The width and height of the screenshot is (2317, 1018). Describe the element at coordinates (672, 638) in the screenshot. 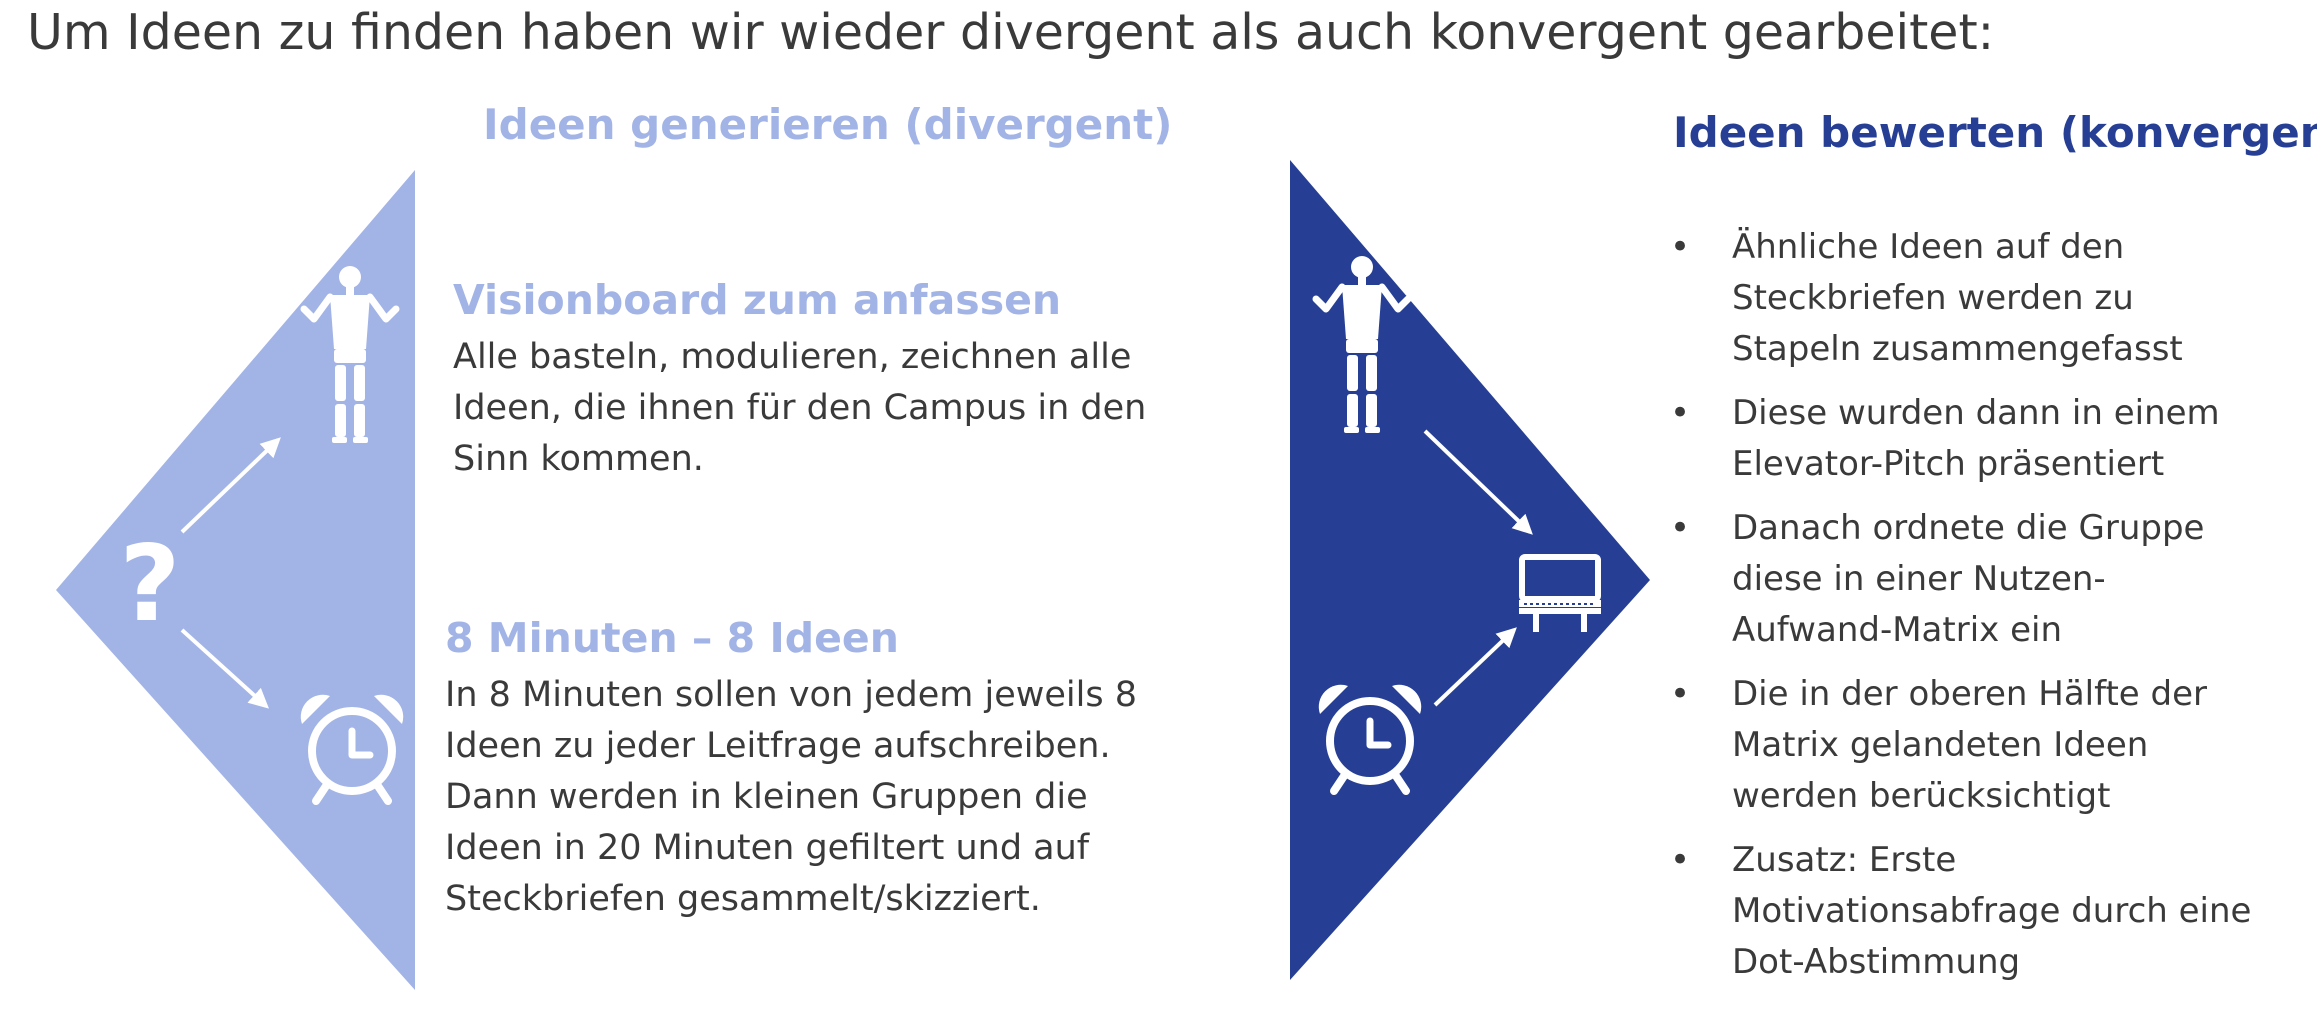

I see `eight-minutes-title: 8 Minuten – 8 Ideen` at that location.